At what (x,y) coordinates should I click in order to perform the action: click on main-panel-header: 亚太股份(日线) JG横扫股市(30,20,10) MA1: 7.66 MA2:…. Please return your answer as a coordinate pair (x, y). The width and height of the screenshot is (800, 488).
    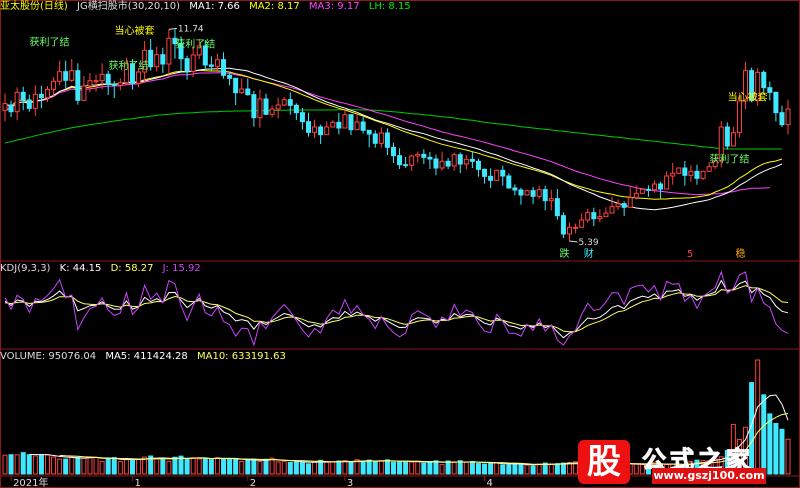
    Looking at the image, I should click on (208, 7).